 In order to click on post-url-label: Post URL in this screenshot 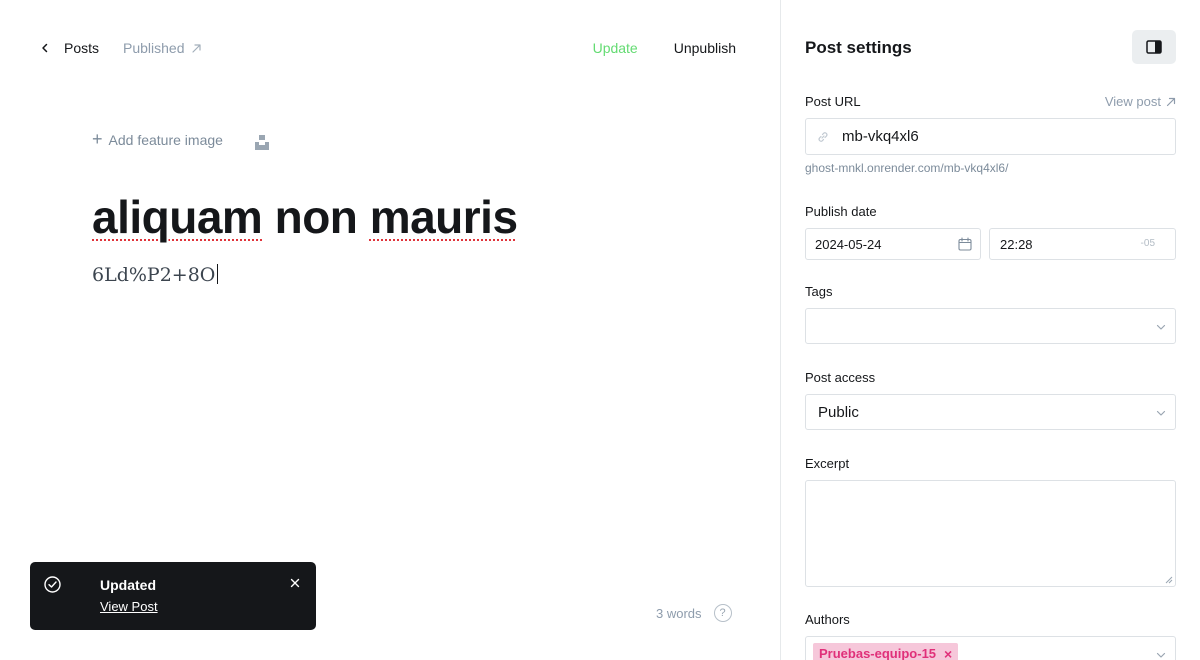, I will do `click(833, 101)`.